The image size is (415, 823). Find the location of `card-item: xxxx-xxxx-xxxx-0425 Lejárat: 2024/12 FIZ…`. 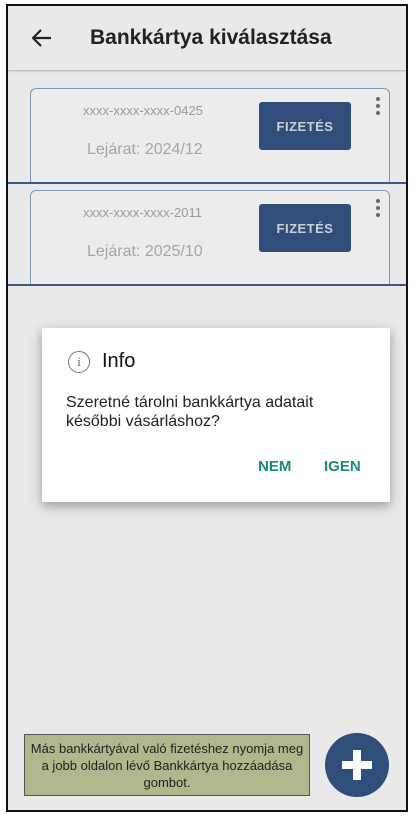

card-item: xxxx-xxxx-xxxx-0425 Lejárat: 2024/12 FIZ… is located at coordinates (207, 136).